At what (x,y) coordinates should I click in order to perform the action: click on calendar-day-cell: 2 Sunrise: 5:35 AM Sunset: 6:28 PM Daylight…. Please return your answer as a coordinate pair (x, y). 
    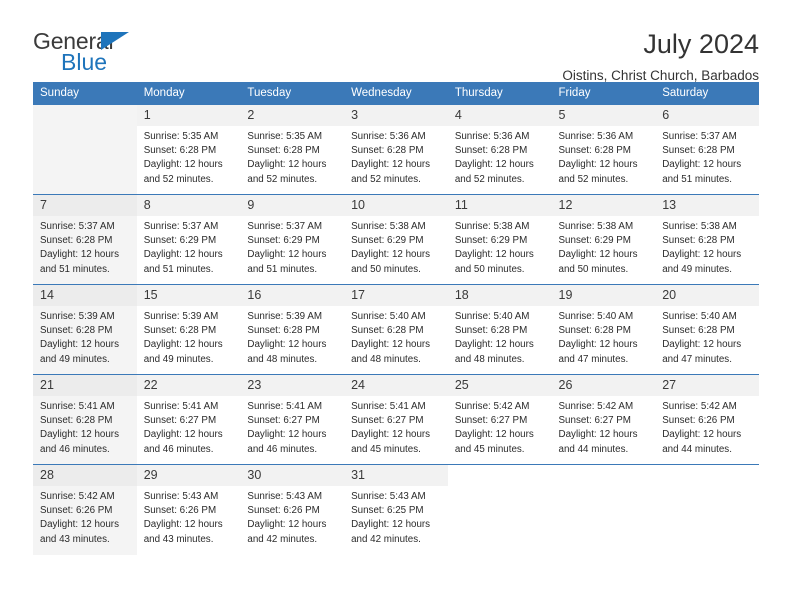
    Looking at the image, I should click on (292, 149).